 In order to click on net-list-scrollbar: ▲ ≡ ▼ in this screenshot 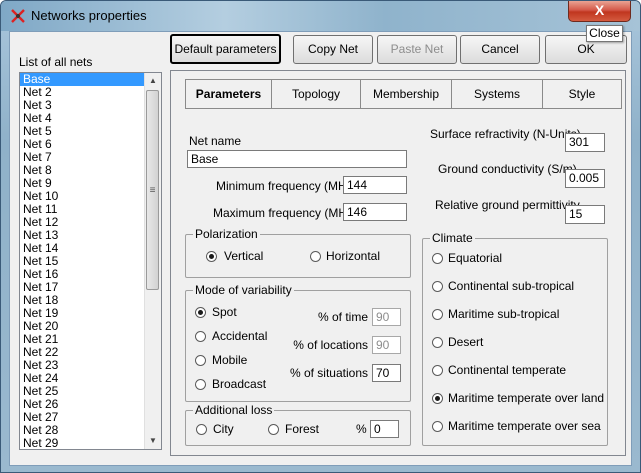, I will do `click(152, 261)`.